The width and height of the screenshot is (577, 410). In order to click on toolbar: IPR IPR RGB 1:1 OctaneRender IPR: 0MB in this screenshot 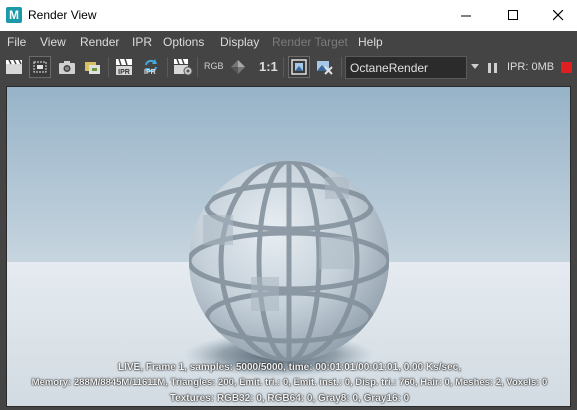, I will do `click(288, 67)`.